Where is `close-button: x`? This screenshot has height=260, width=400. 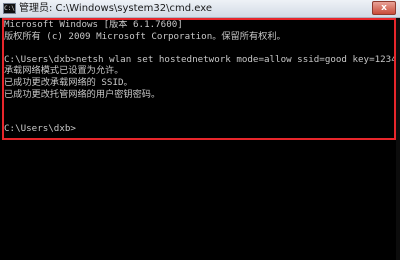
close-button: x is located at coordinates (384, 8).